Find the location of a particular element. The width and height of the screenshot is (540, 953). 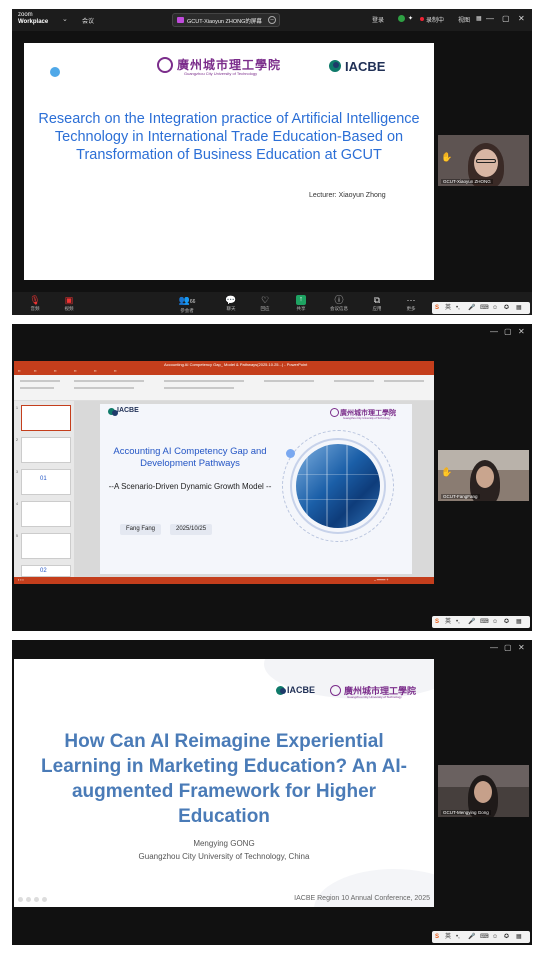

more-button: ⋯ 更多 is located at coordinates (411, 303).